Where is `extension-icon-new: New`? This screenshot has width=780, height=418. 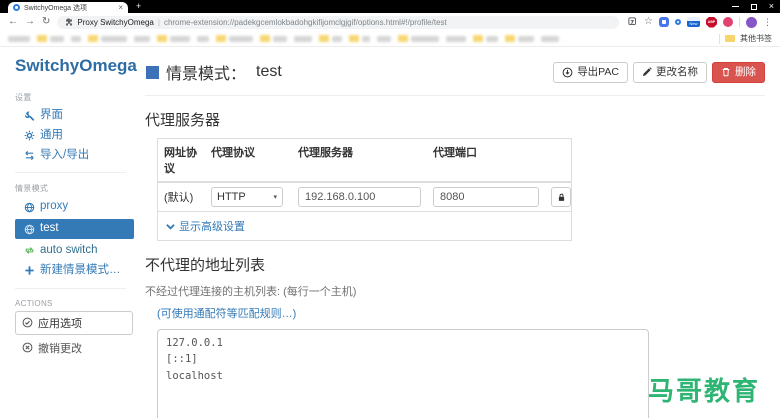 extension-icon-new: New is located at coordinates (693, 22).